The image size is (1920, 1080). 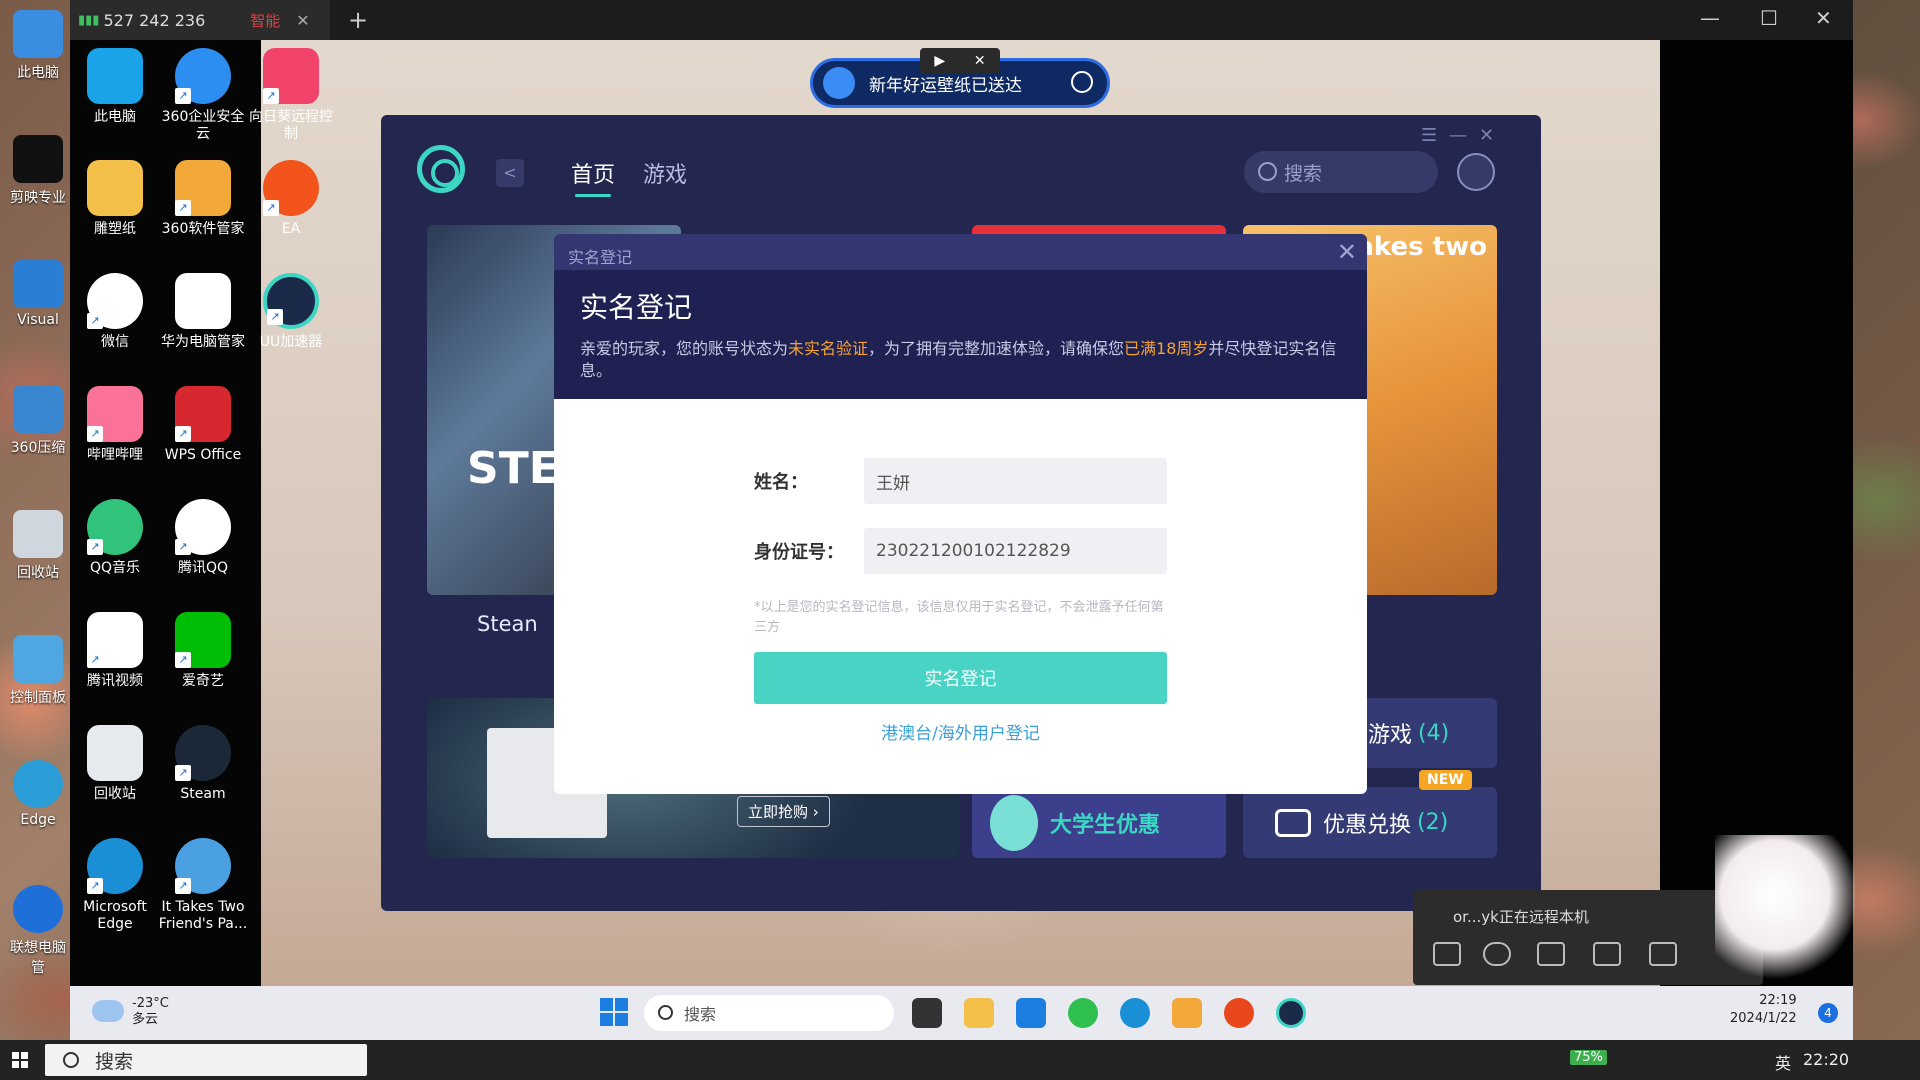 What do you see at coordinates (38, 46) in the screenshot?
I see `host-icon-this-pc: 此电脑` at bounding box center [38, 46].